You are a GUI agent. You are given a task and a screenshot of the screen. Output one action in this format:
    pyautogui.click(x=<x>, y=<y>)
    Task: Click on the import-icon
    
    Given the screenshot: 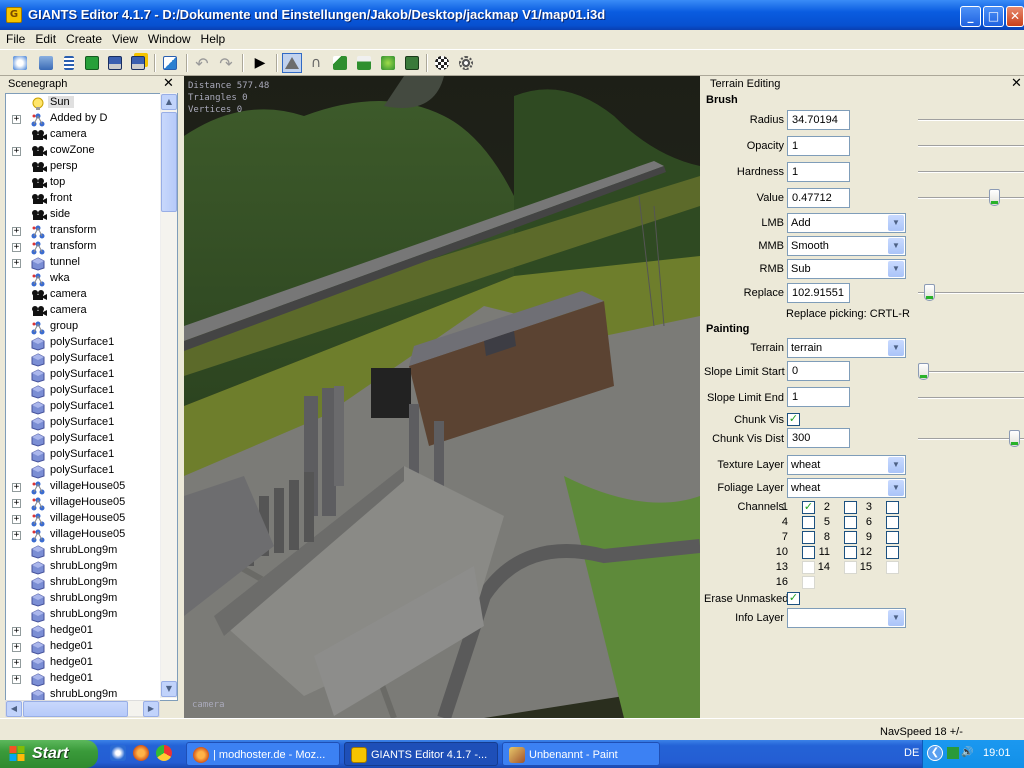 What is the action you would take?
    pyautogui.click(x=170, y=63)
    